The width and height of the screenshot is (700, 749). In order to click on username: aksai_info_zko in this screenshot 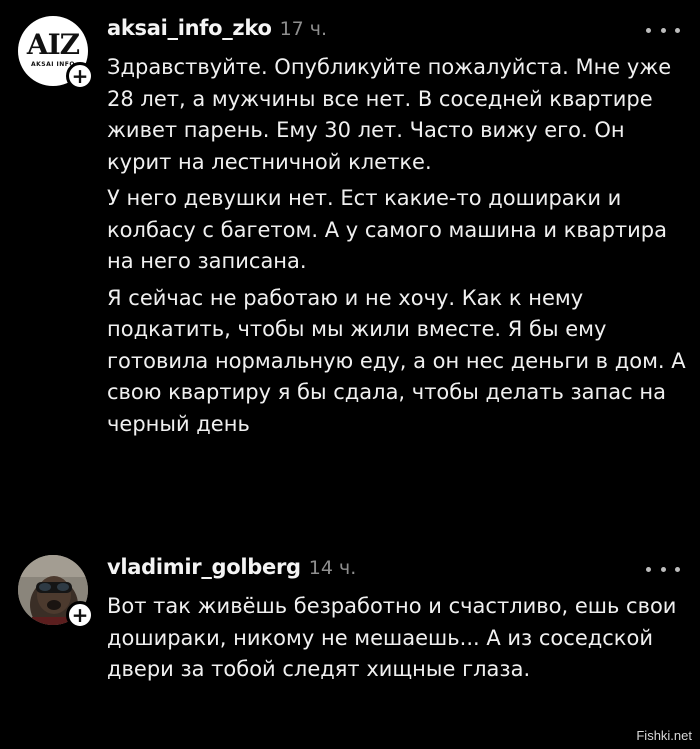, I will do `click(189, 28)`.